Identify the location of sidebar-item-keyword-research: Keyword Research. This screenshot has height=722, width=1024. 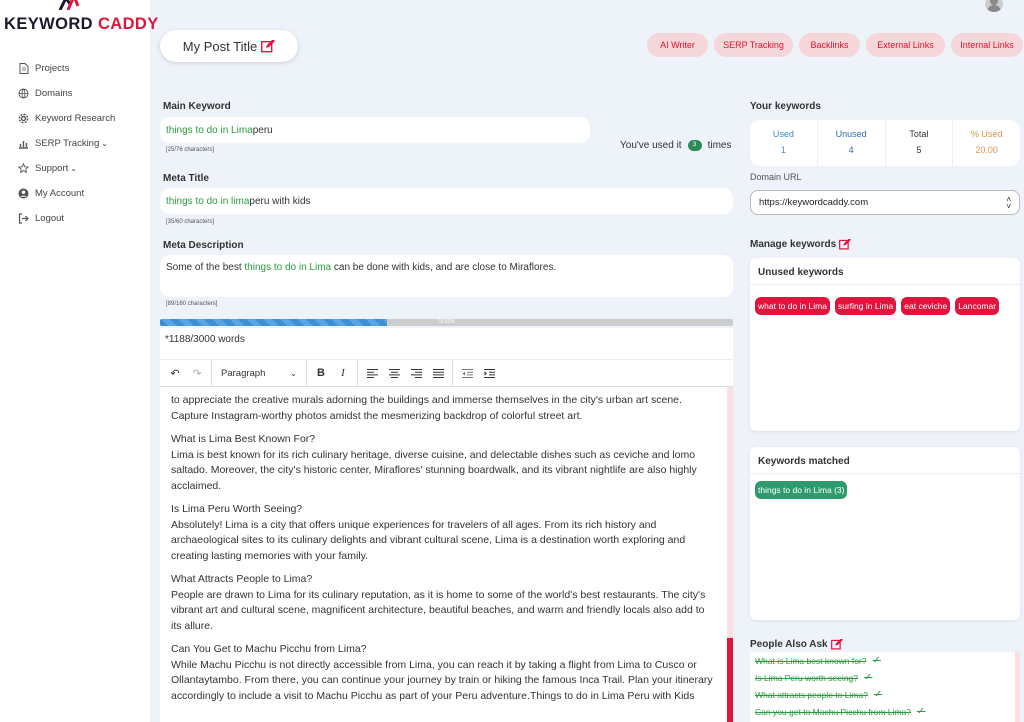
(66, 118).